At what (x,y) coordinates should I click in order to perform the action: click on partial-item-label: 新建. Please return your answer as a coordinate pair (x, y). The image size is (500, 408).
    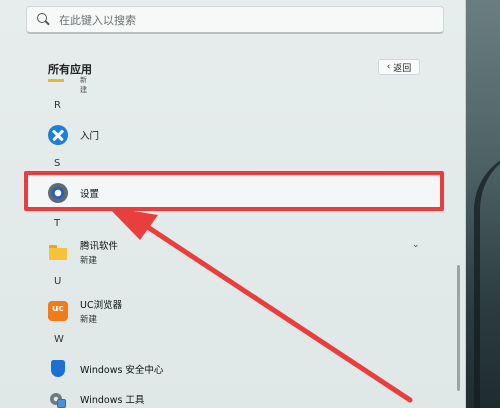
    Looking at the image, I should click on (83, 85).